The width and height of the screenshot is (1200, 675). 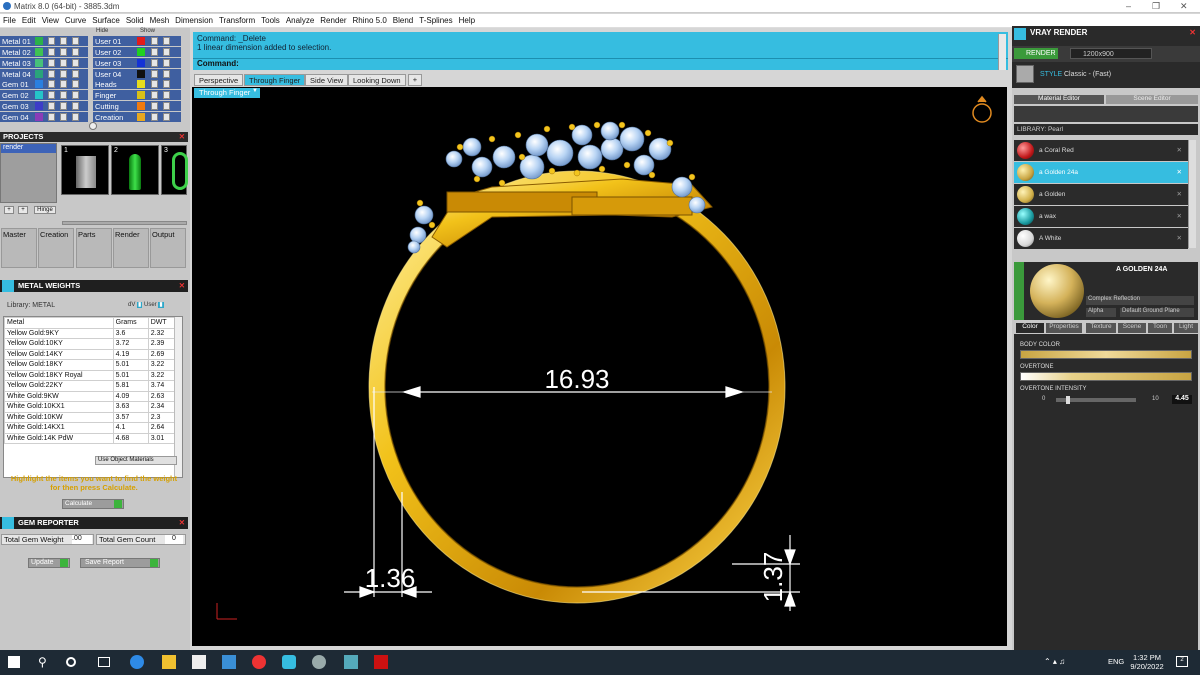 I want to click on menu-transform: Transform, so click(x=237, y=20).